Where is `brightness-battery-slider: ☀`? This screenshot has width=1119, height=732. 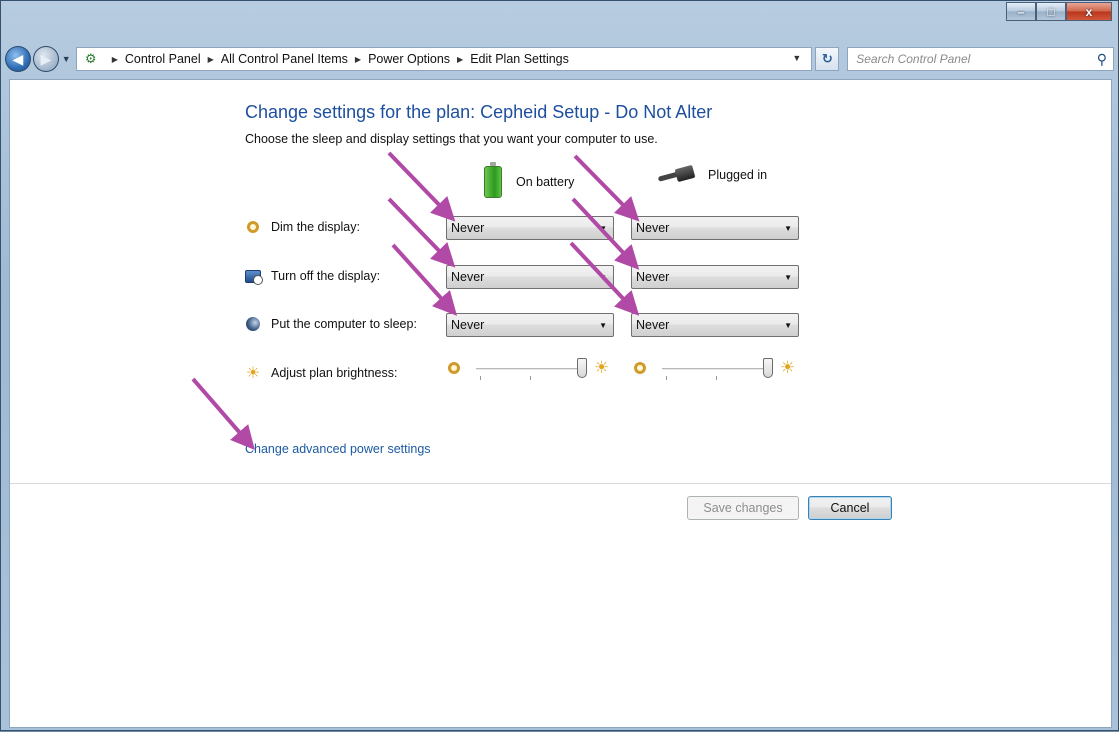 brightness-battery-slider: ☀ is located at coordinates (533, 370).